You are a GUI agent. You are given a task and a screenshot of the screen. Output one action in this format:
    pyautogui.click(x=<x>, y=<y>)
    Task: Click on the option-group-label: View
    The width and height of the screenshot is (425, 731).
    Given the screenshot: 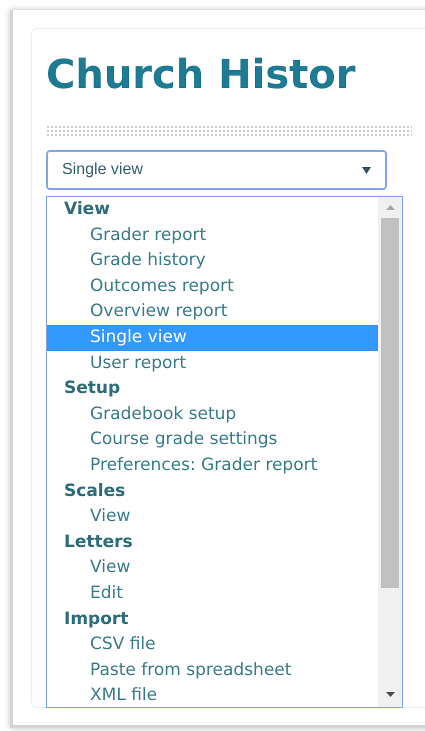 What is the action you would take?
    pyautogui.click(x=87, y=209)
    